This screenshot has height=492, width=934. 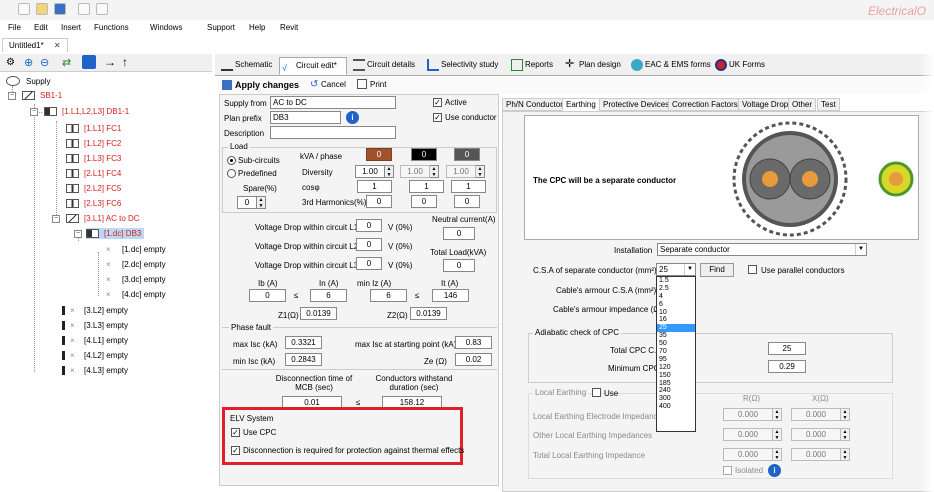 What do you see at coordinates (235, 432) in the screenshot?
I see `use-cpc-checkbox: ✓` at bounding box center [235, 432].